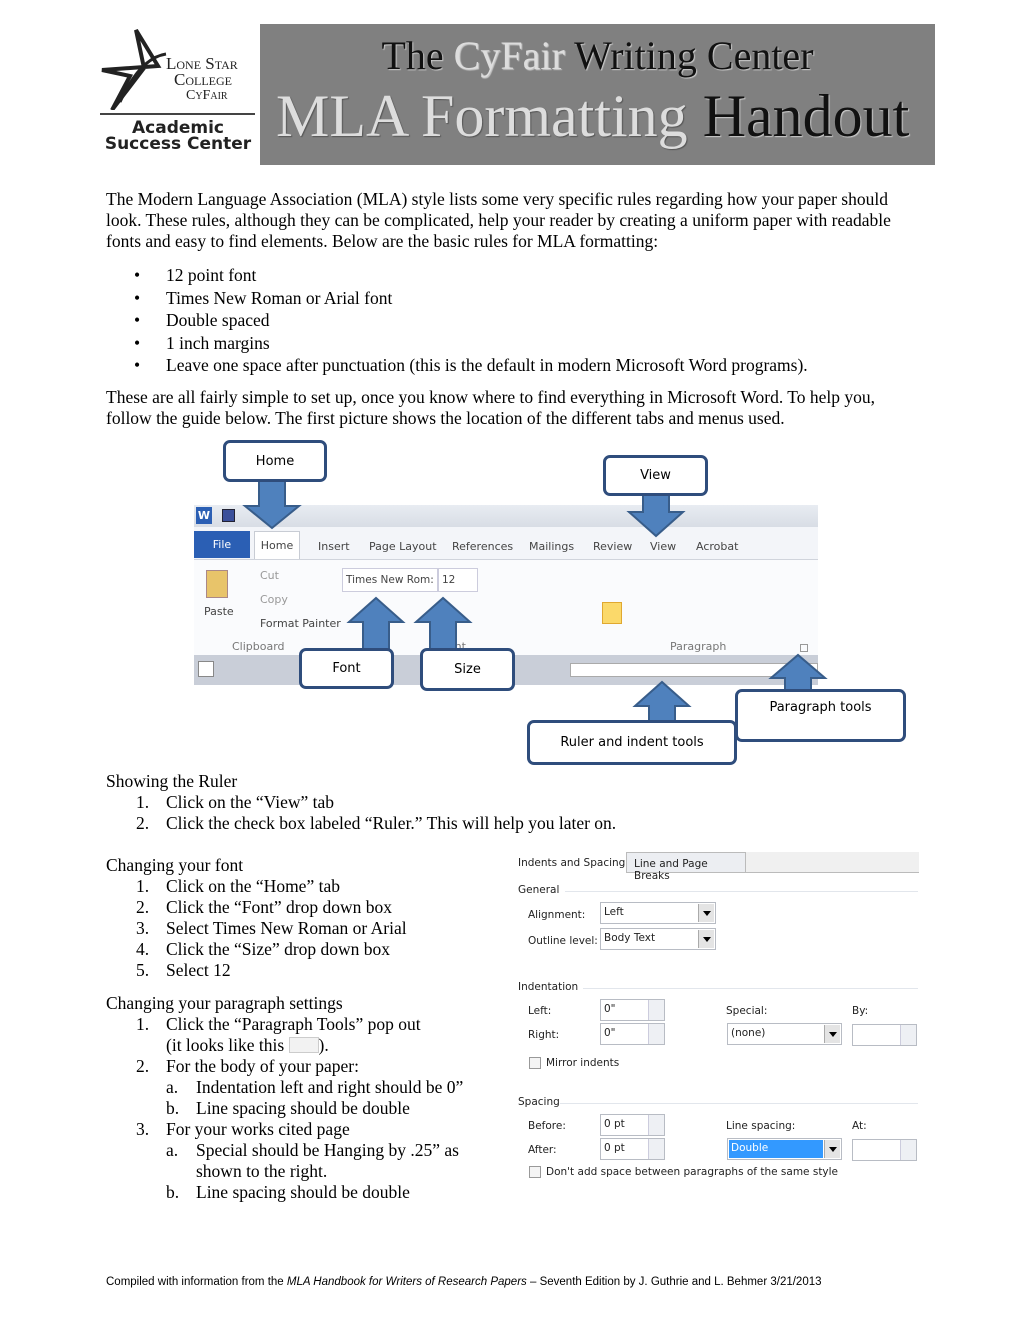 The image size is (1020, 1320). What do you see at coordinates (563, 941) in the screenshot?
I see `outline-level-label: Outline level:` at bounding box center [563, 941].